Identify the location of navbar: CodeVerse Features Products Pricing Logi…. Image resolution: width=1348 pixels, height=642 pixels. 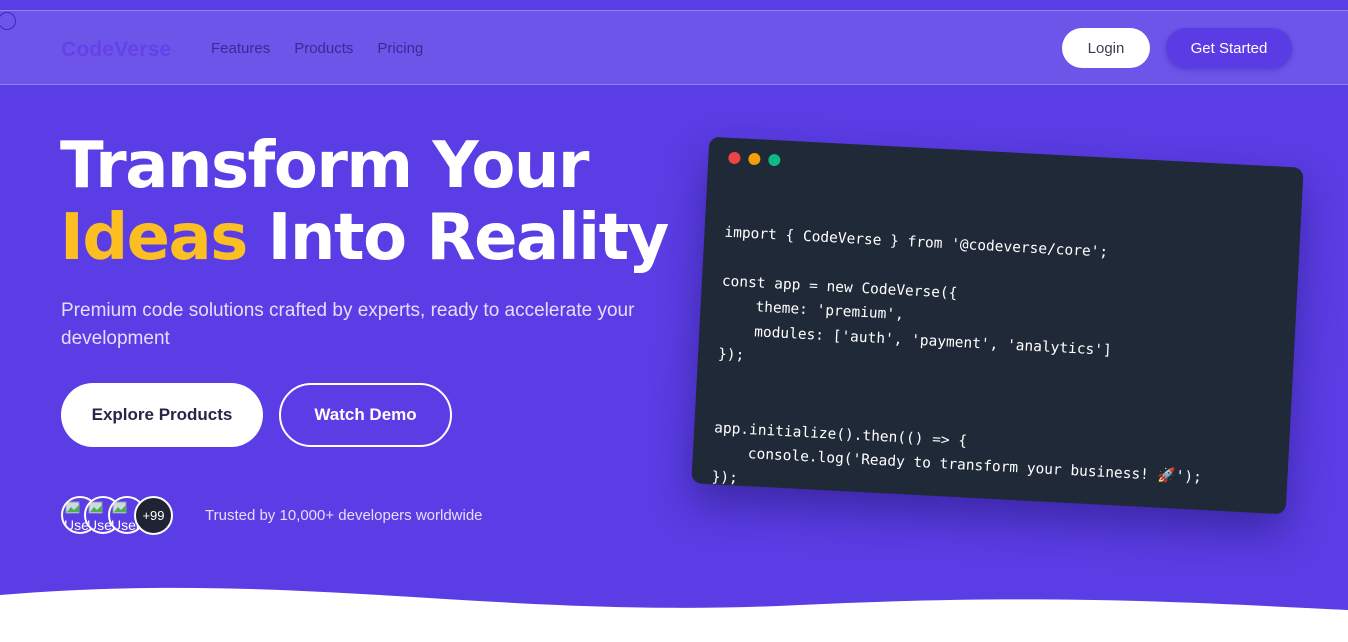
(674, 48).